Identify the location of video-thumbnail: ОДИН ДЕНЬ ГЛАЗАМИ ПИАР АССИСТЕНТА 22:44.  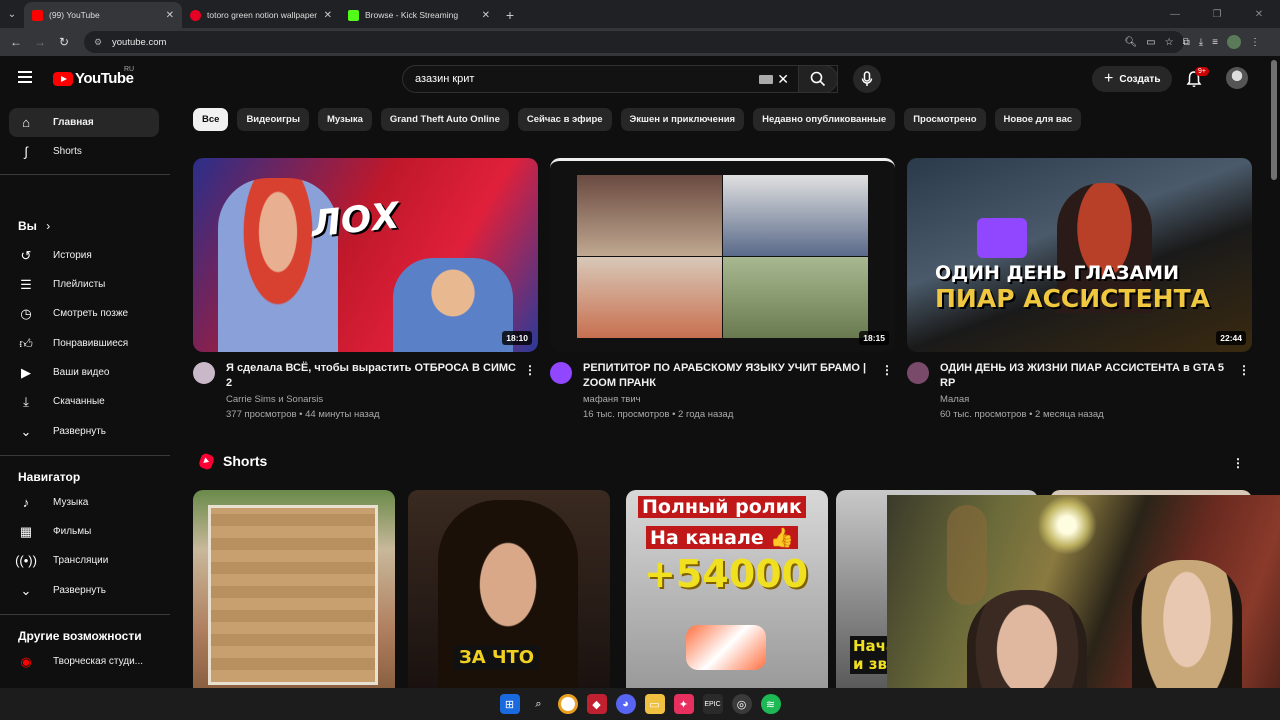
(1079, 255).